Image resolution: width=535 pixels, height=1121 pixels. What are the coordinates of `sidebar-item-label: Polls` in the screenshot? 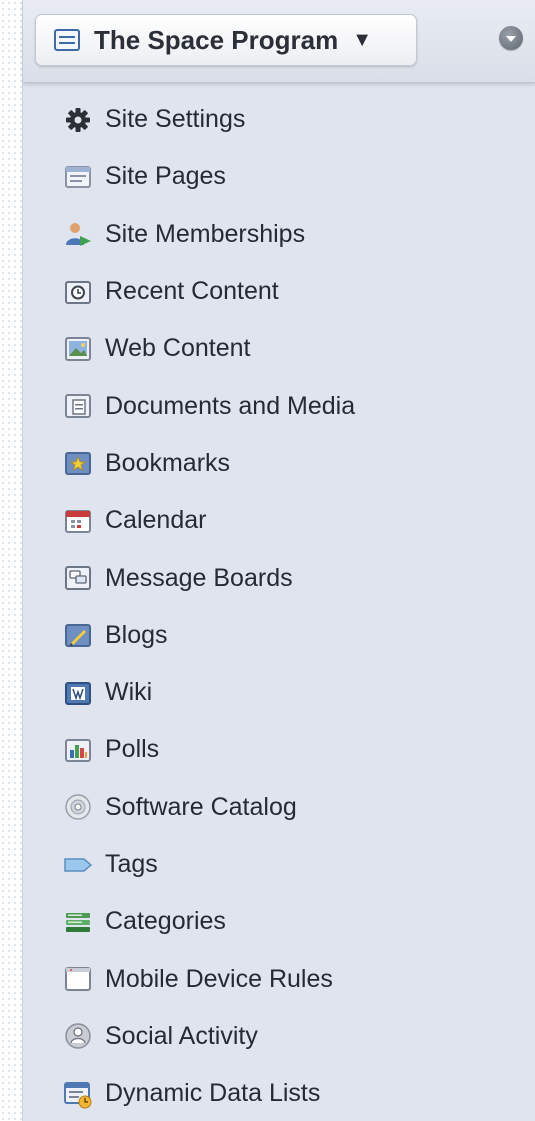 It's located at (132, 749).